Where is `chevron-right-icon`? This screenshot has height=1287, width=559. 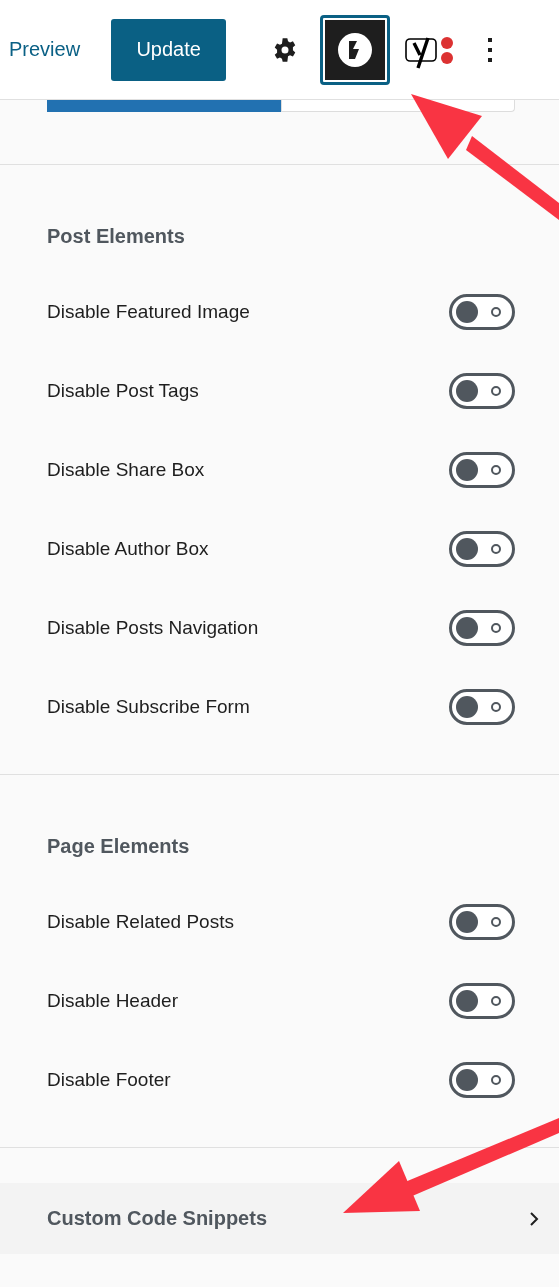
chevron-right-icon is located at coordinates (534, 1218).